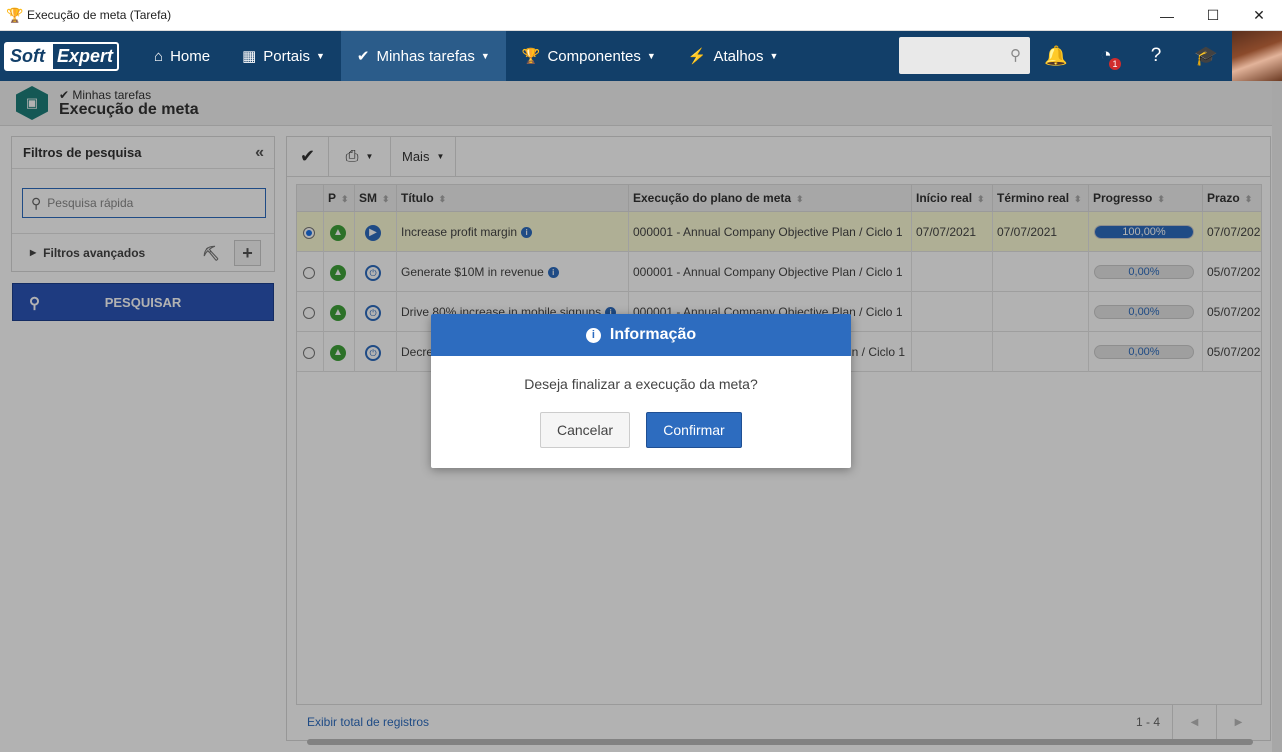  Describe the element at coordinates (1056, 56) in the screenshot. I see `bell-icon: 🔔` at that location.